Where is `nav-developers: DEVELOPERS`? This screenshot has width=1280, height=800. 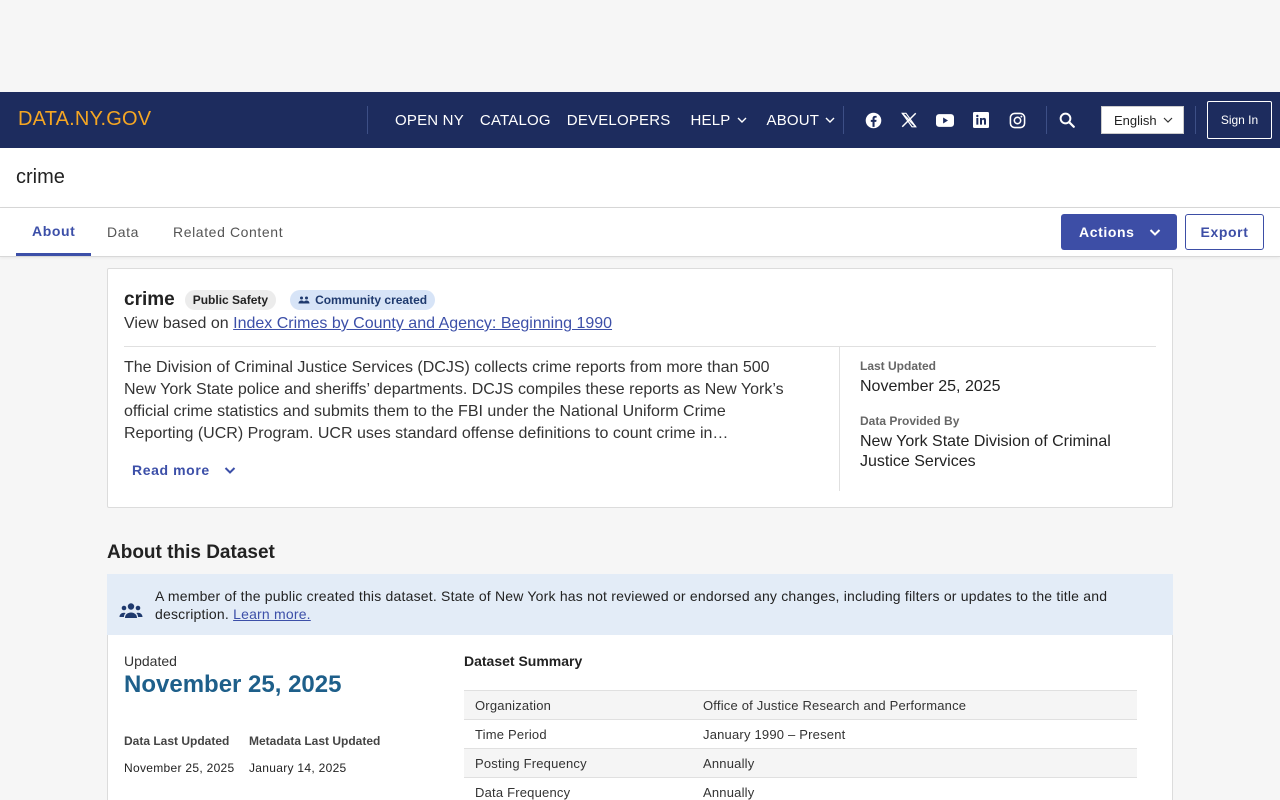
nav-developers: DEVELOPERS is located at coordinates (619, 120).